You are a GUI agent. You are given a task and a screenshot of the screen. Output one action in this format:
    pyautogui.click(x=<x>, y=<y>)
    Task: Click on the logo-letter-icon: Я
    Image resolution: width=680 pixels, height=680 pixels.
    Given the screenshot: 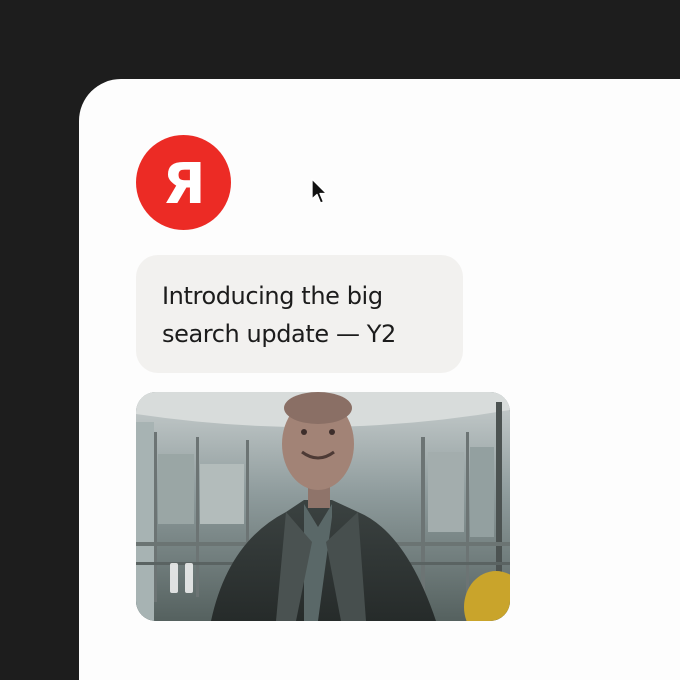 What is the action you would take?
    pyautogui.click(x=183, y=184)
    